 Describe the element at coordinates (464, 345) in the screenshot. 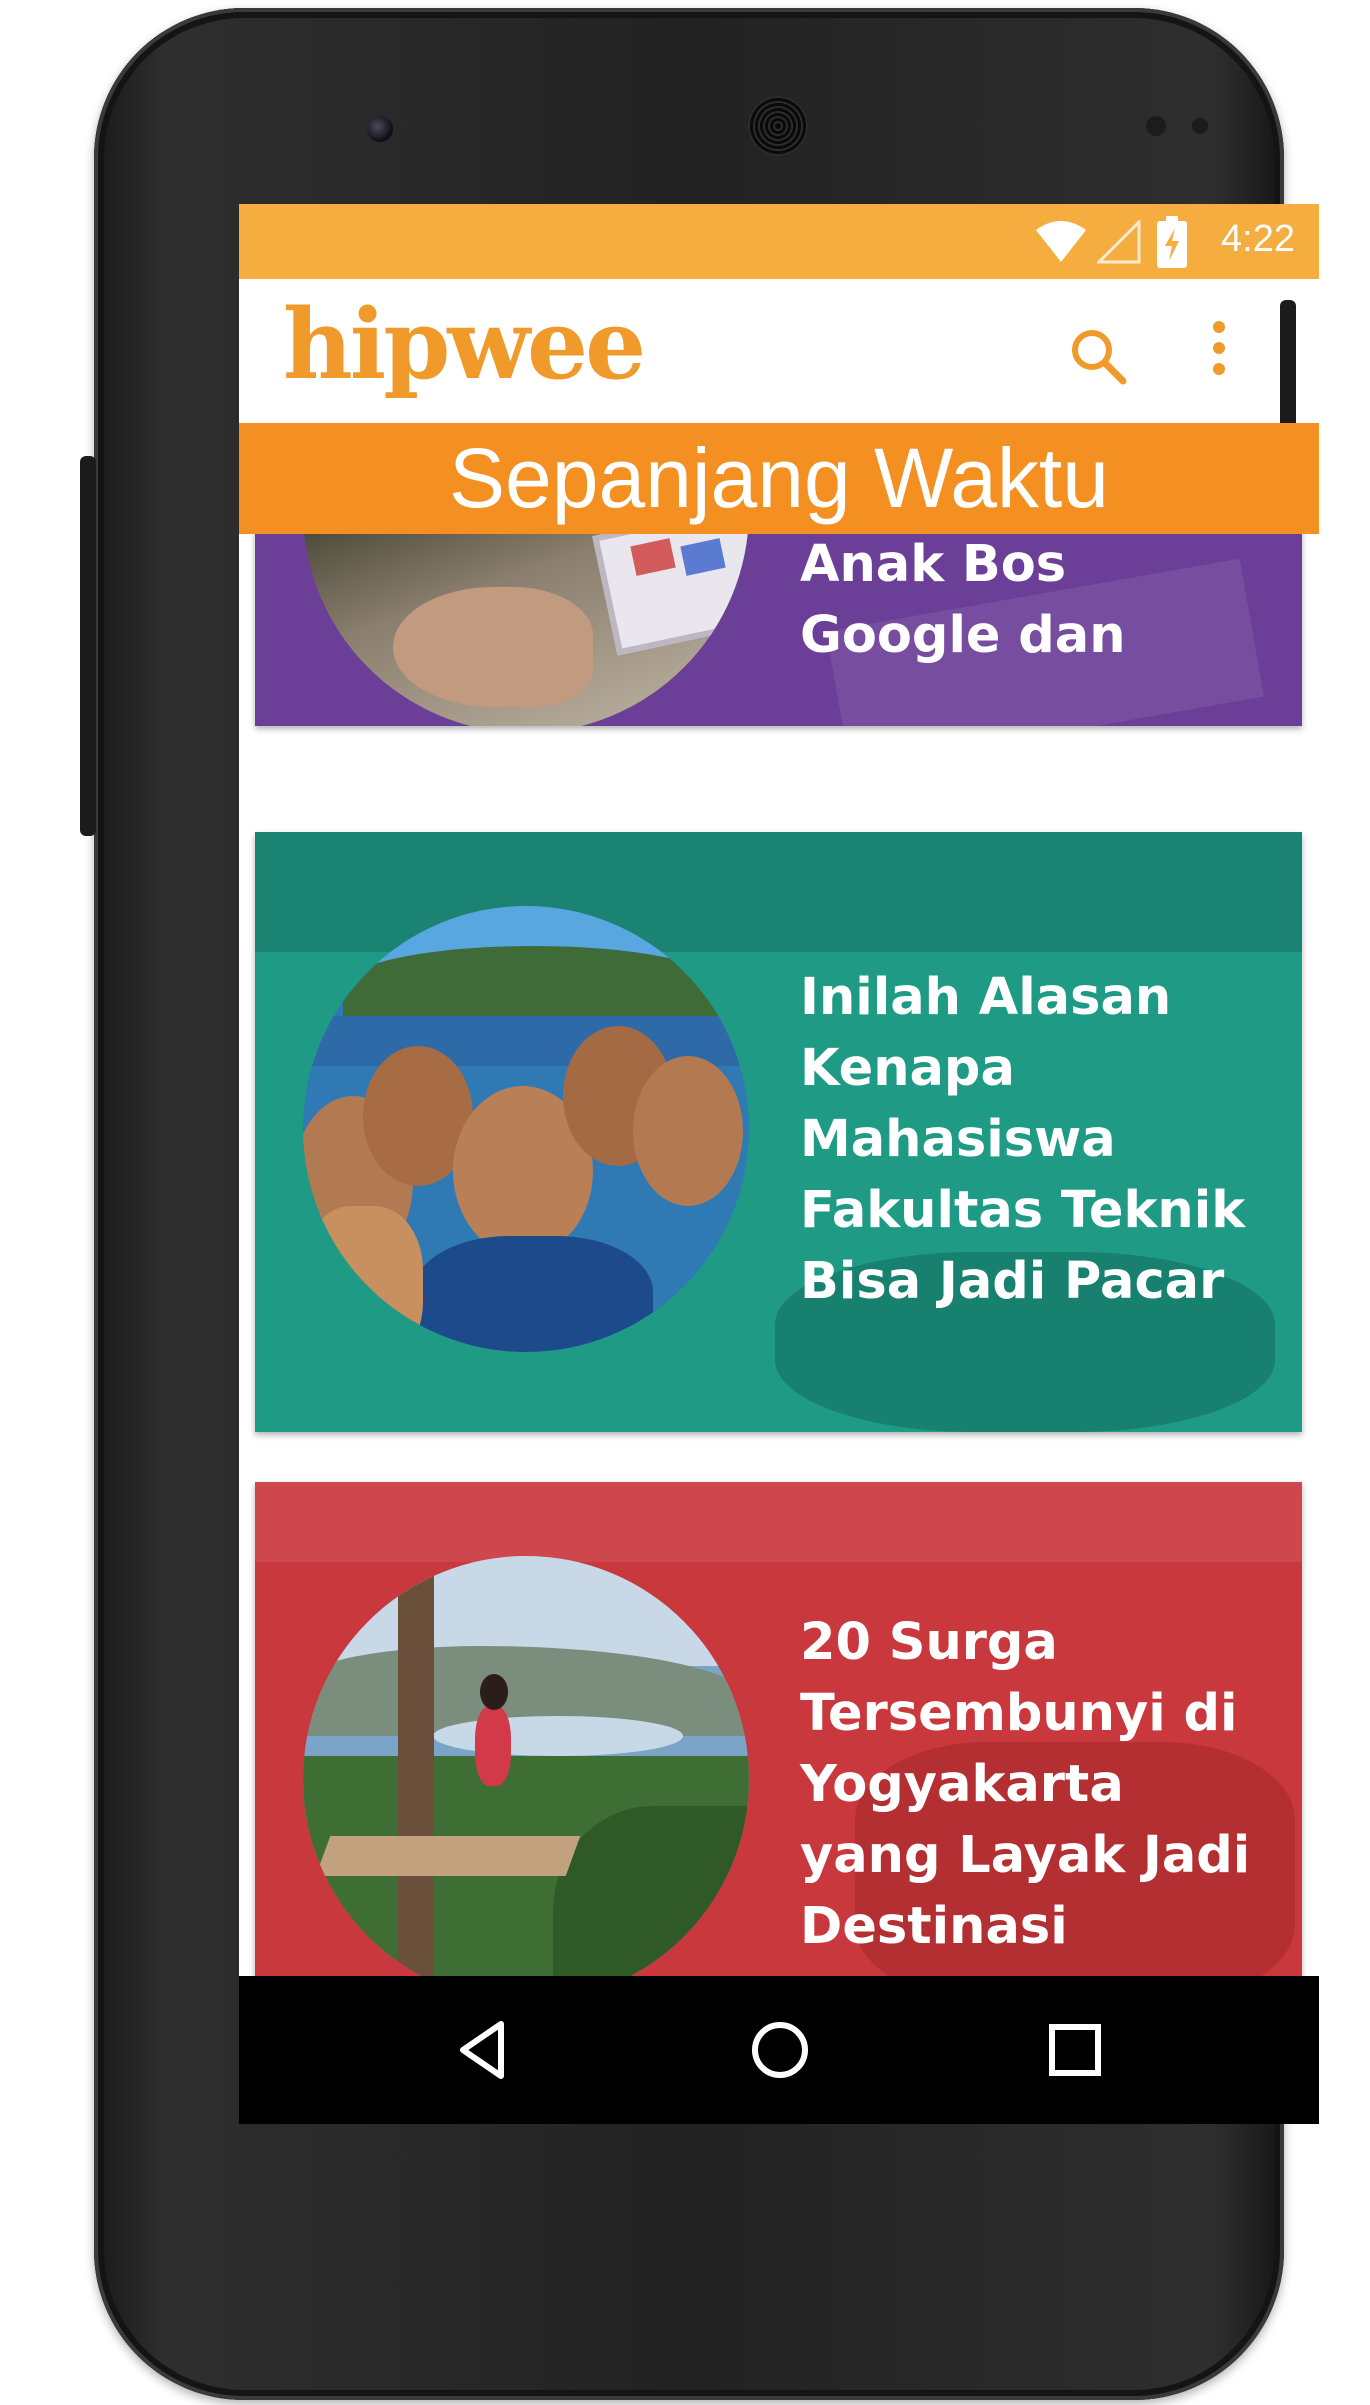

I see `hipwee-logo: hipwee` at that location.